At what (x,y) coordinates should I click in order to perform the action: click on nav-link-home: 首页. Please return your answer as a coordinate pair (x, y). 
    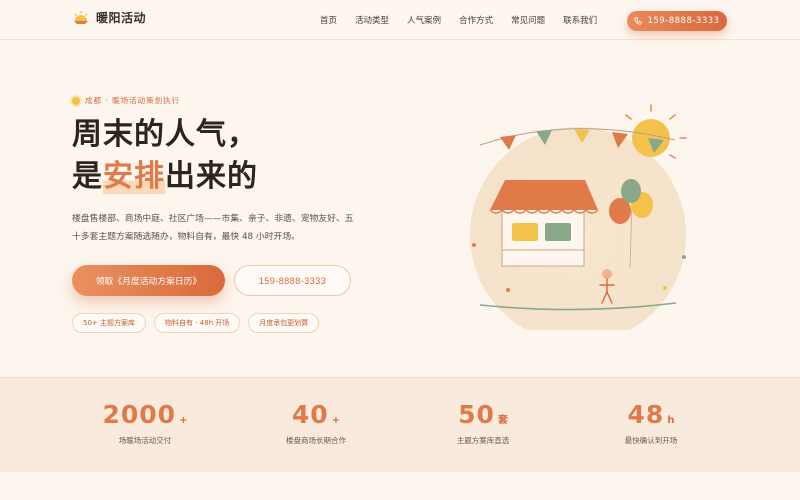
    Looking at the image, I should click on (328, 20).